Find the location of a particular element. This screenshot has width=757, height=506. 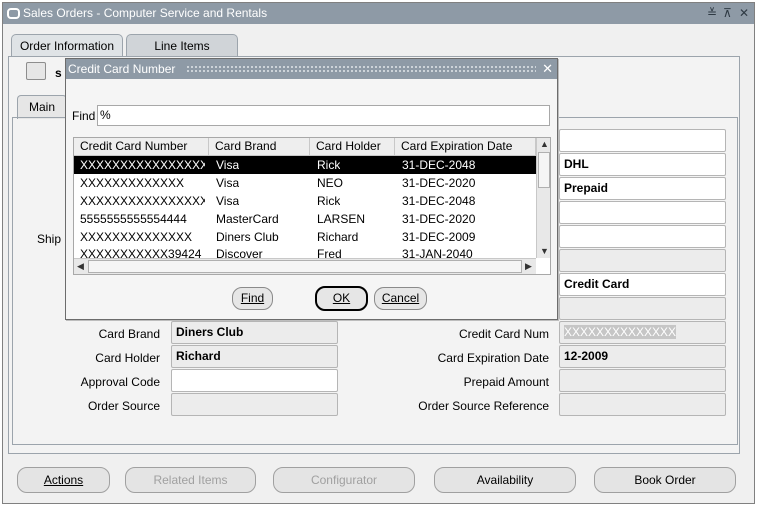

scroll-right-icon: ▶ is located at coordinates (528, 266).